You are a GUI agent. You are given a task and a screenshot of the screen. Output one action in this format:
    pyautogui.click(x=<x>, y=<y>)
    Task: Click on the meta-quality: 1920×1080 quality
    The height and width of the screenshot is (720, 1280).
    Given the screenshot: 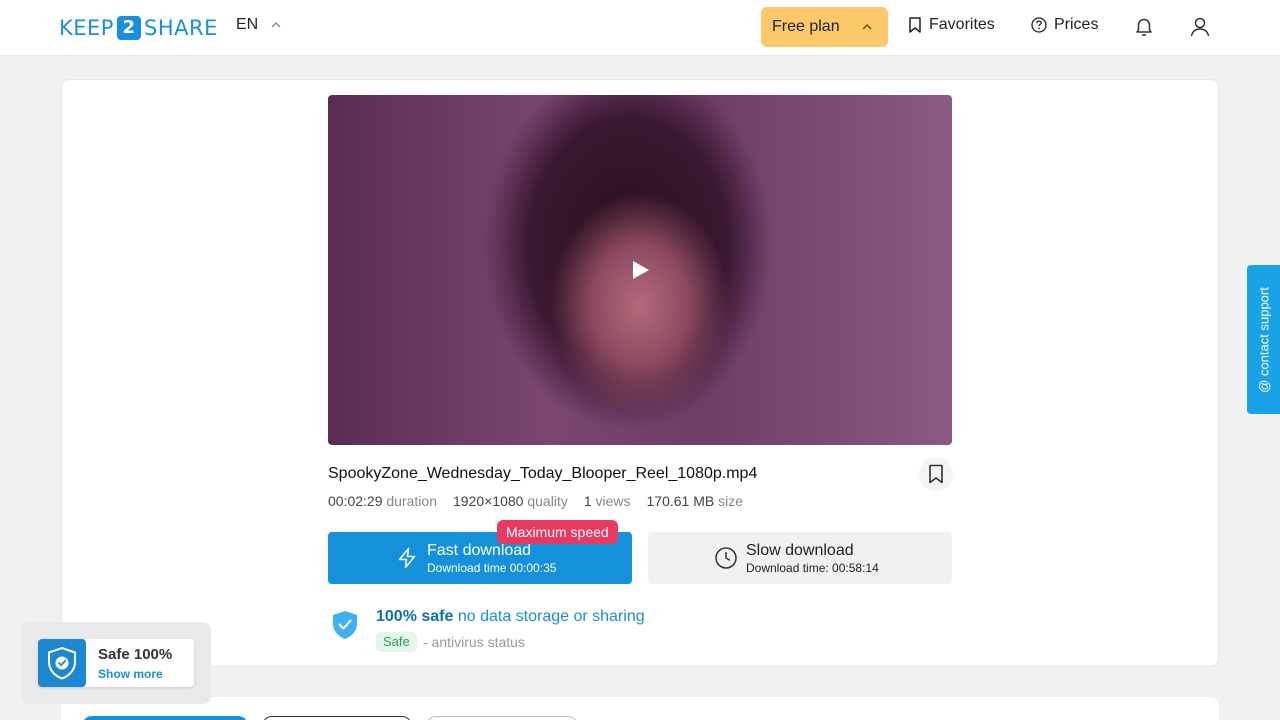 What is the action you would take?
    pyautogui.click(x=510, y=501)
    